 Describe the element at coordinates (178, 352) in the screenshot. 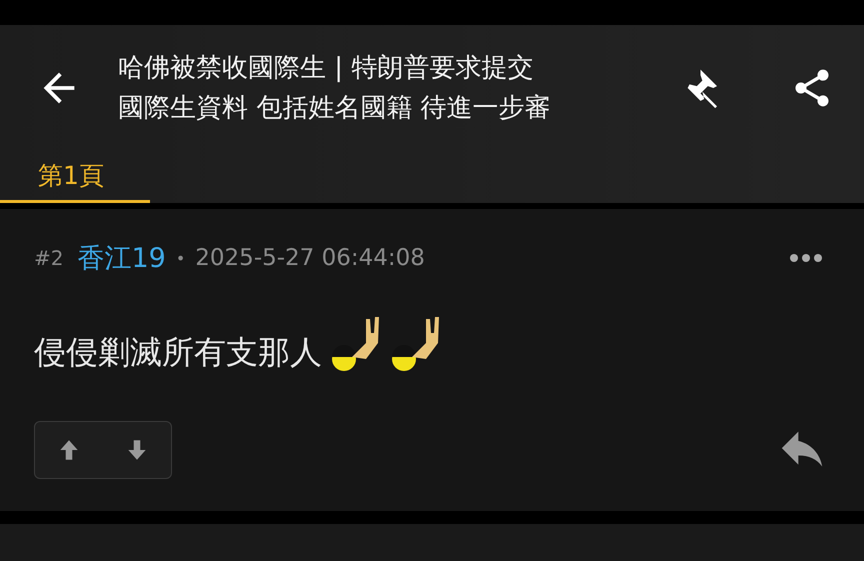

I see `post-body: 侵侵剿滅所有支那人` at that location.